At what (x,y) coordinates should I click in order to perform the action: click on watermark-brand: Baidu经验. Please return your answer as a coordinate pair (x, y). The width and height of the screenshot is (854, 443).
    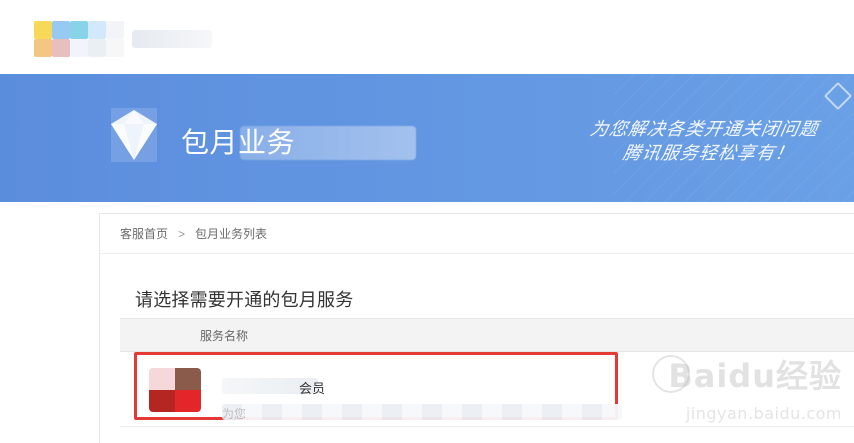
    Looking at the image, I should click on (755, 376).